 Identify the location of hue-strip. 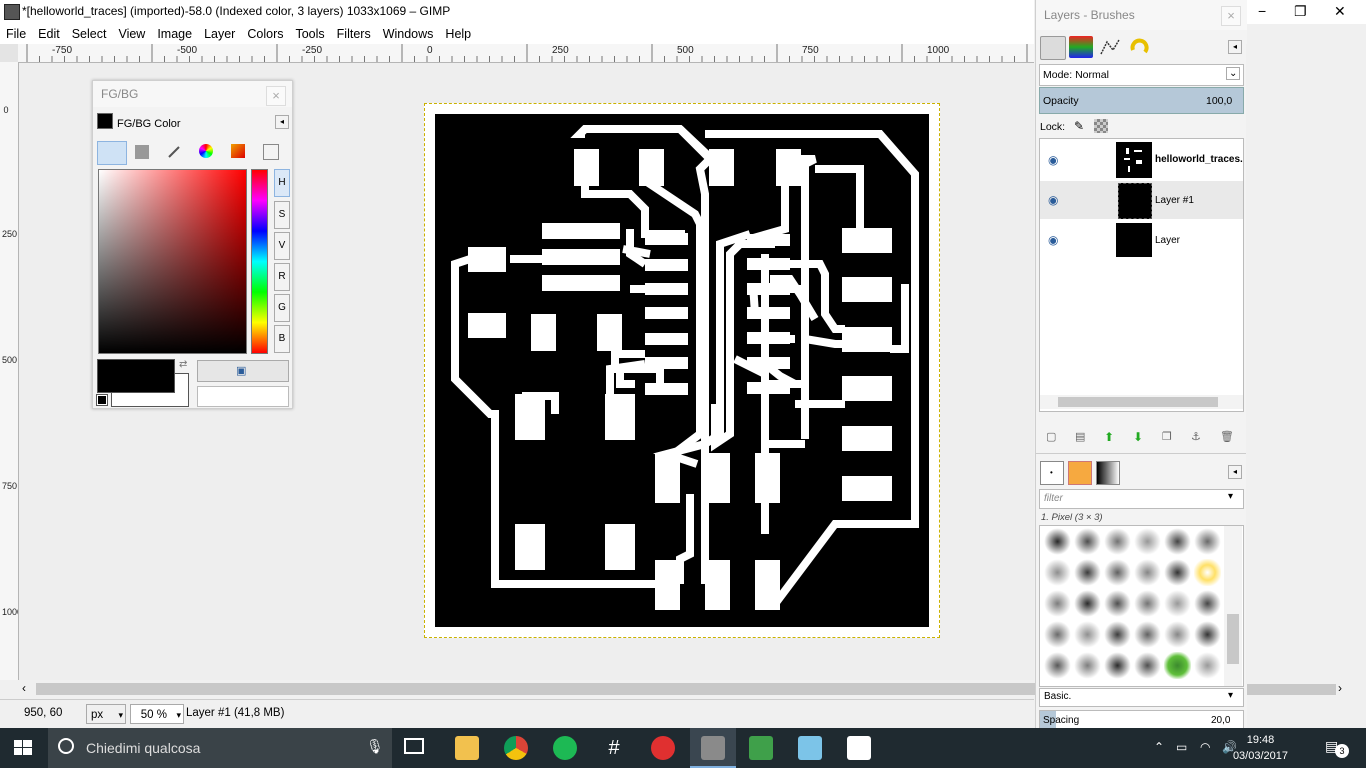
(259, 261).